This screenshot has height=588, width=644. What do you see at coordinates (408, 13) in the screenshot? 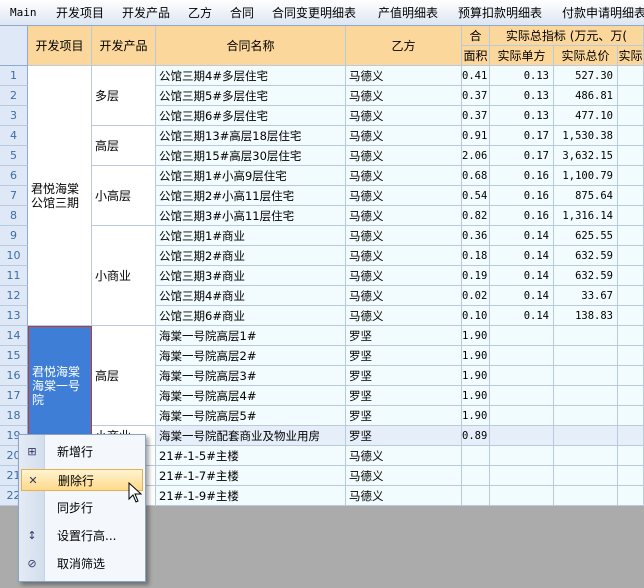
I see `menu-output-value: 产值明细表` at bounding box center [408, 13].